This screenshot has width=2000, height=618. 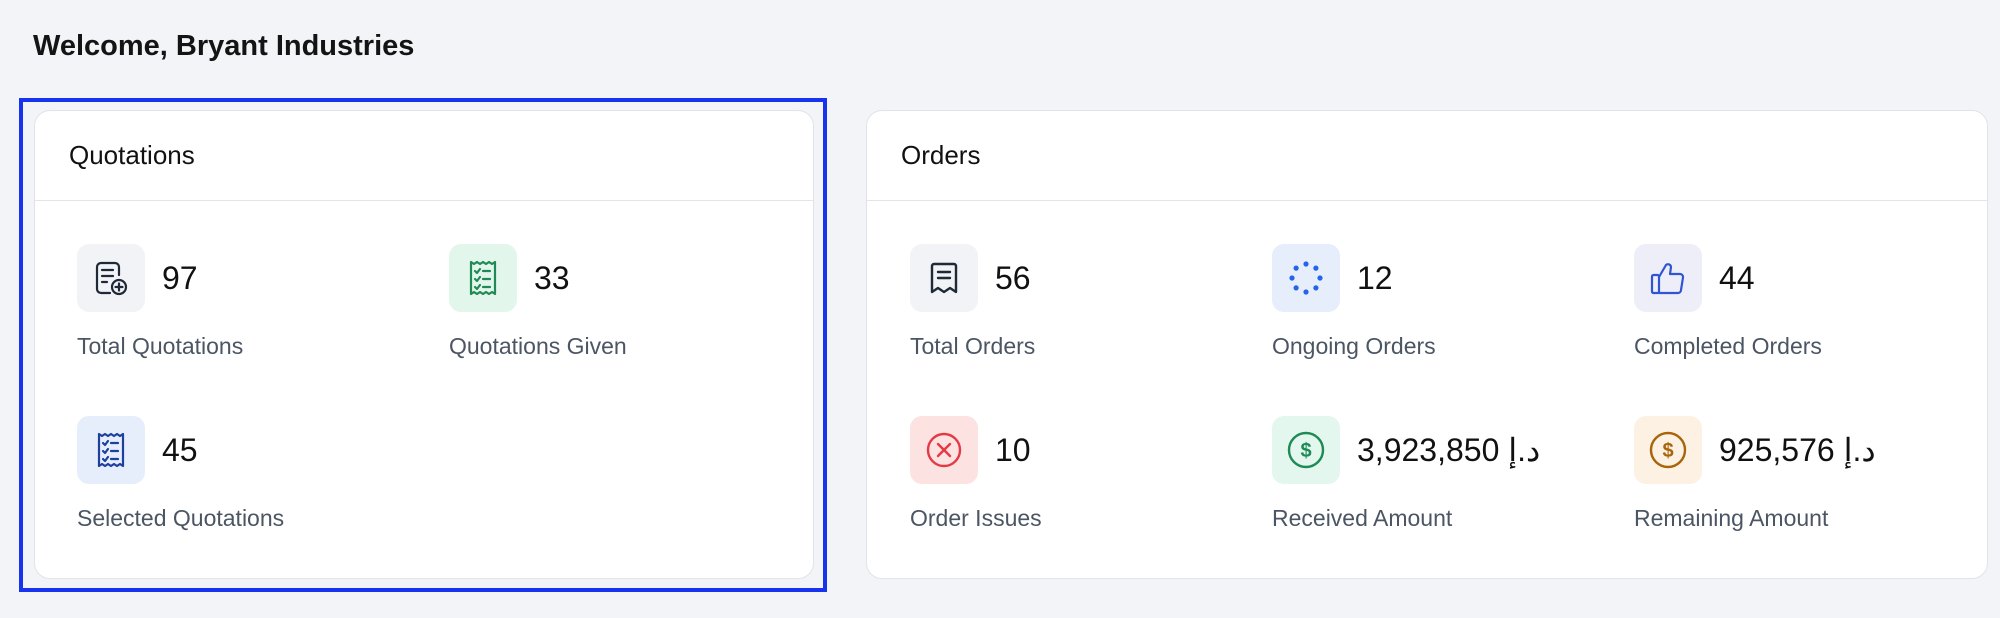 I want to click on document-add-icon, so click(x=111, y=278).